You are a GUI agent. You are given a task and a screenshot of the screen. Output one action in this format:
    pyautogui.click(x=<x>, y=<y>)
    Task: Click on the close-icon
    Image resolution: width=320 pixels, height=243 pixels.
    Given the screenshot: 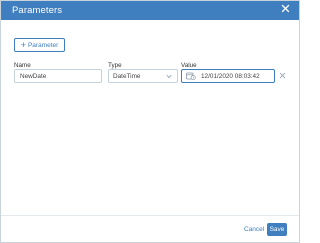 What is the action you would take?
    pyautogui.click(x=285, y=8)
    